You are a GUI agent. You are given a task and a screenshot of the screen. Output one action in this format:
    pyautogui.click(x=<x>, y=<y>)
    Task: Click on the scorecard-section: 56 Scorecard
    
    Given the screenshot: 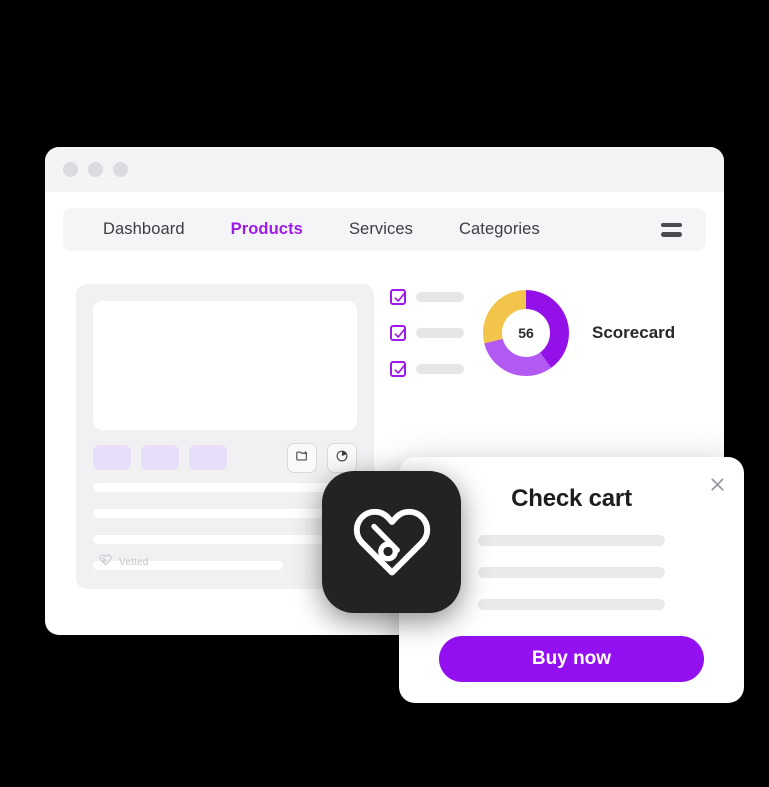 What is the action you would take?
    pyautogui.click(x=547, y=333)
    